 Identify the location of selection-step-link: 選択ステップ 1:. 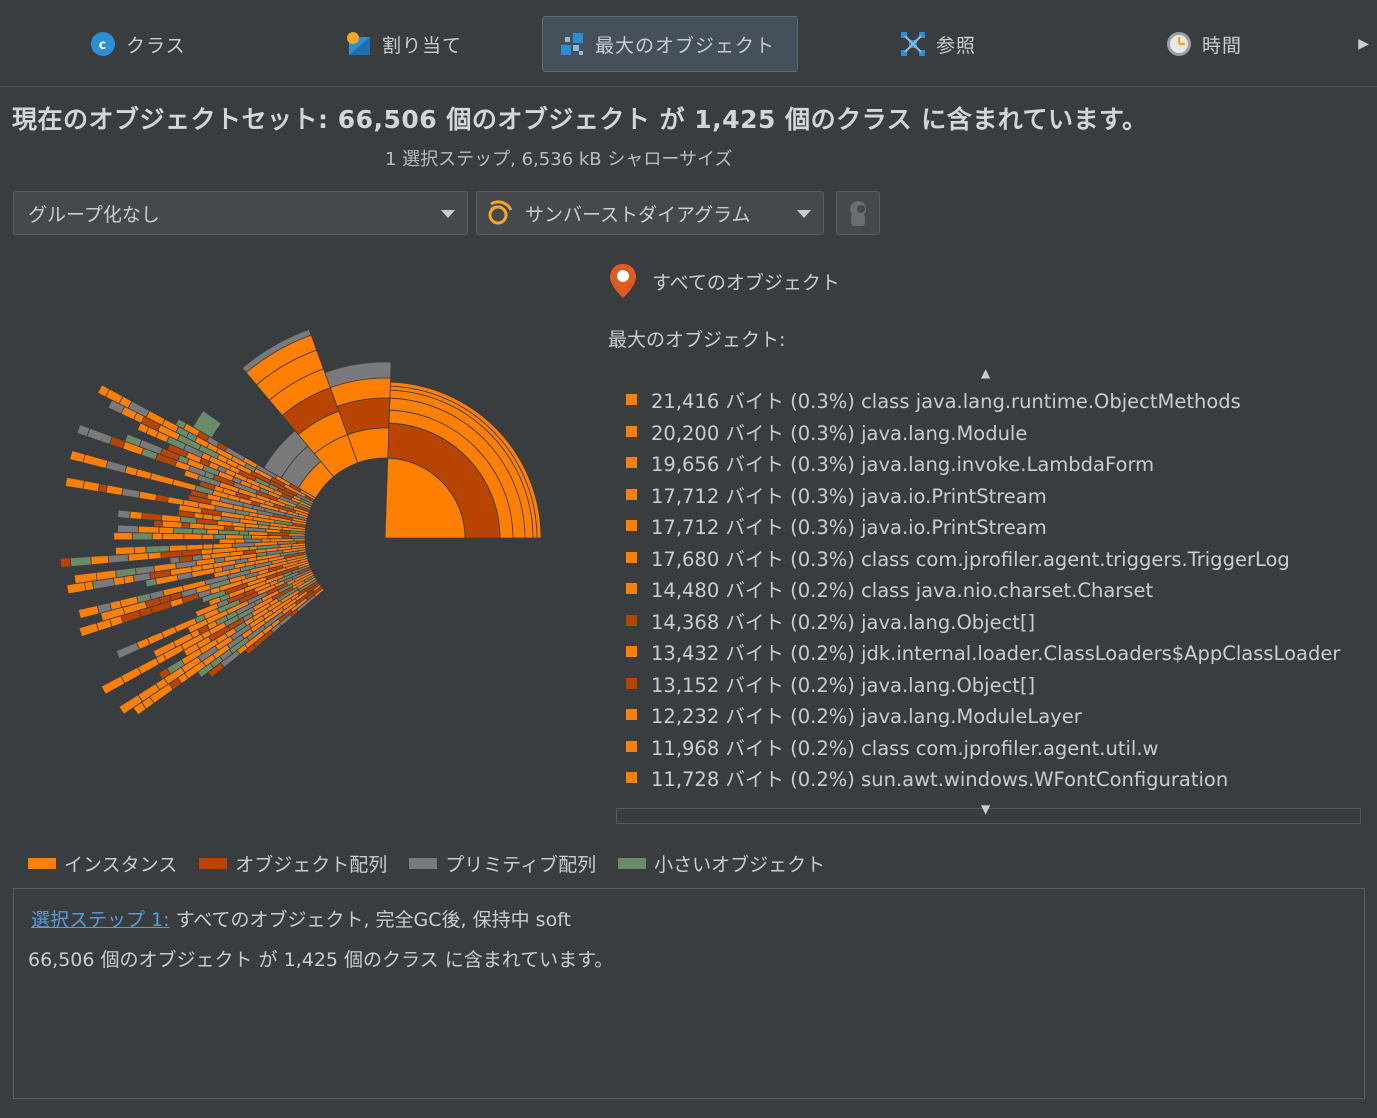
(100, 920).